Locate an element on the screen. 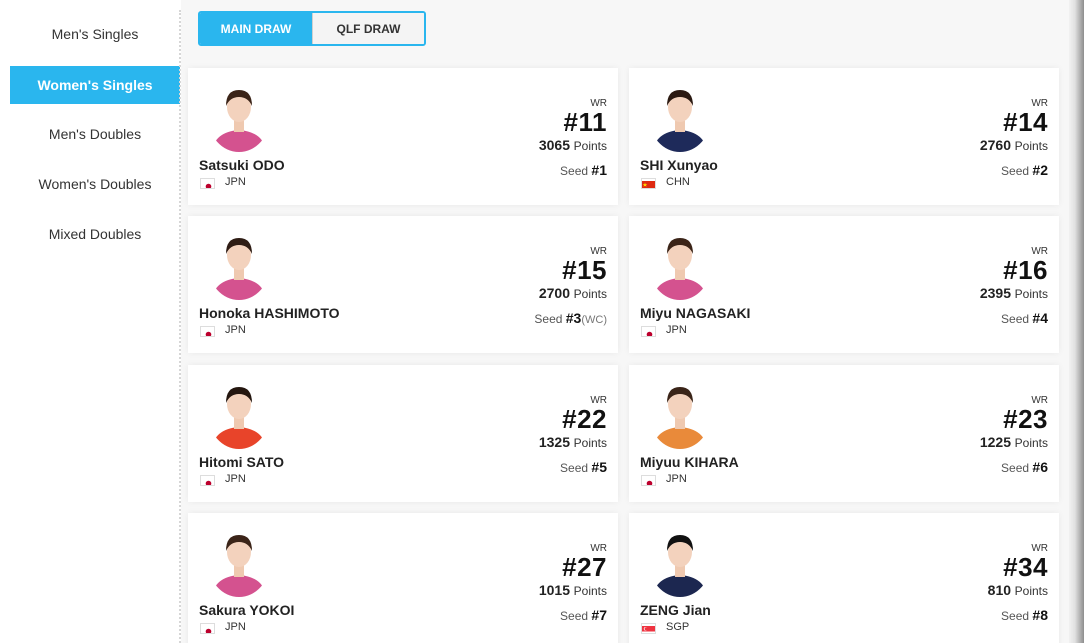 This screenshot has height=643, width=1084. seed-info: Seed #4 is located at coordinates (1024, 318).